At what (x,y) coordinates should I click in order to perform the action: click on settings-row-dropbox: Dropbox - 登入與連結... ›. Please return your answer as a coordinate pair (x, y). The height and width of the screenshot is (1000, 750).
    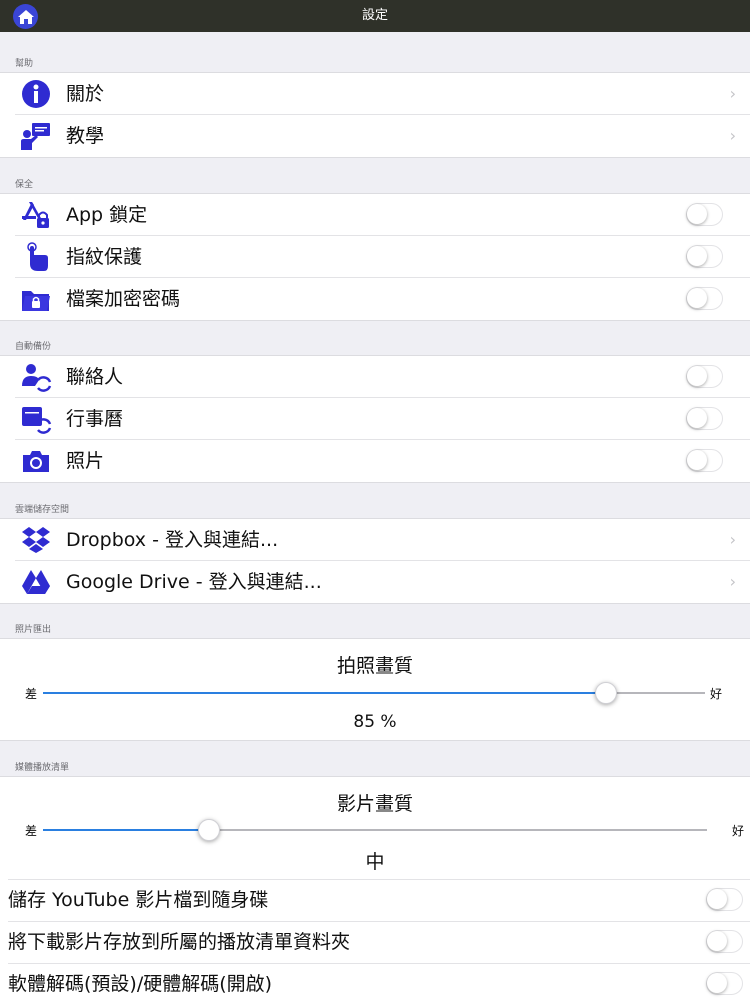
    Looking at the image, I should click on (375, 540).